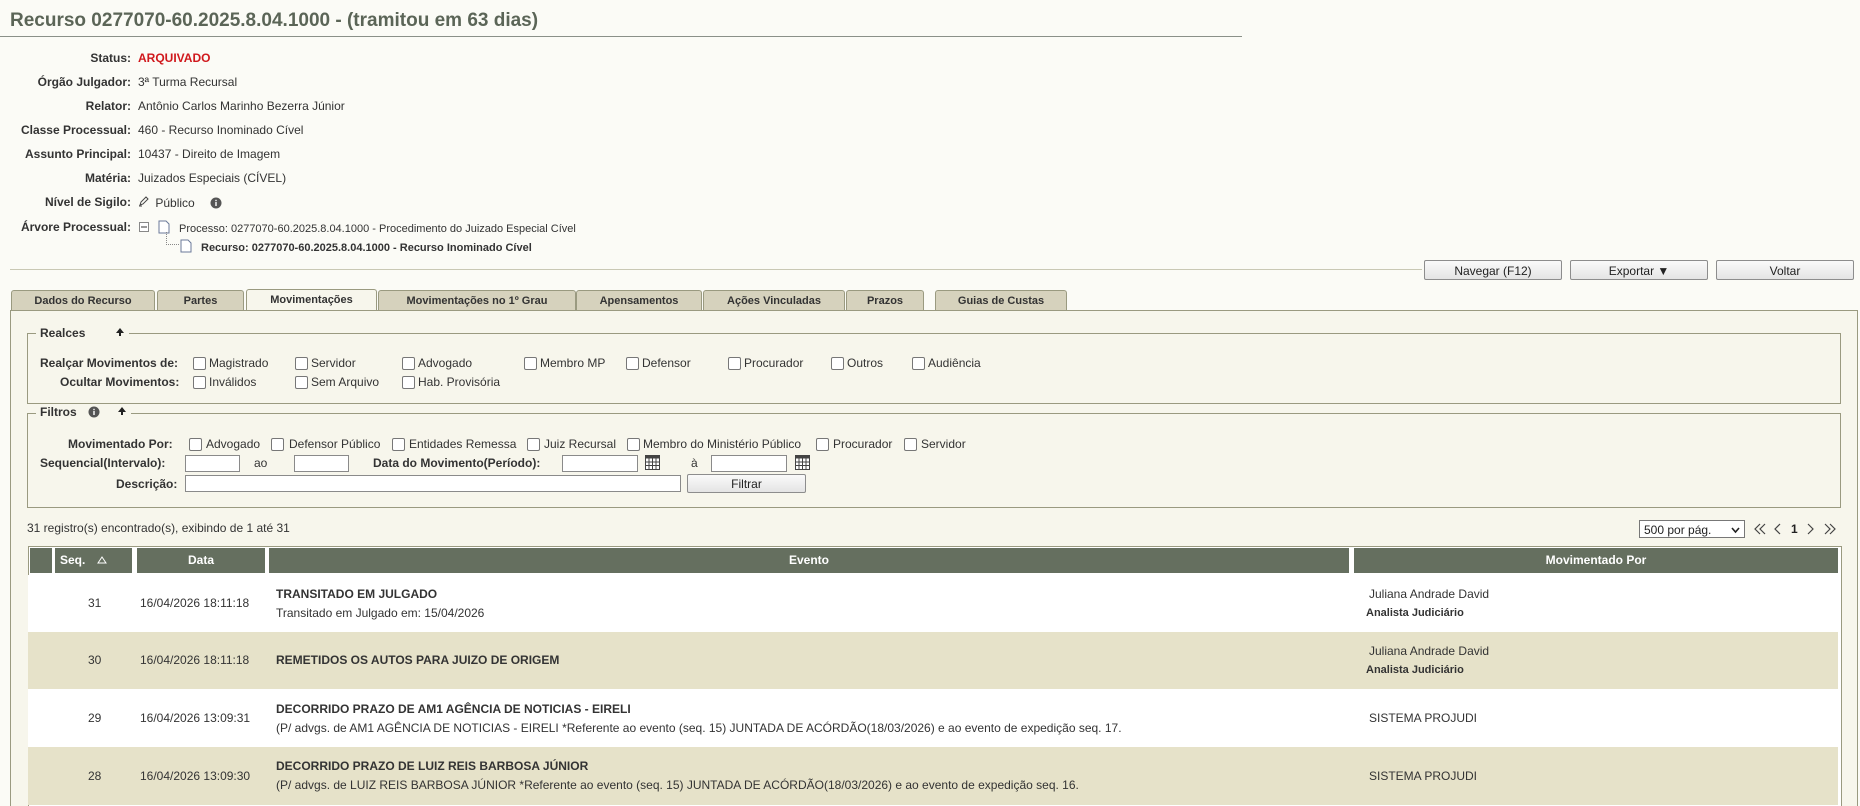 This screenshot has width=1860, height=806. Describe the element at coordinates (433, 483) in the screenshot. I see `descricao-input` at that location.